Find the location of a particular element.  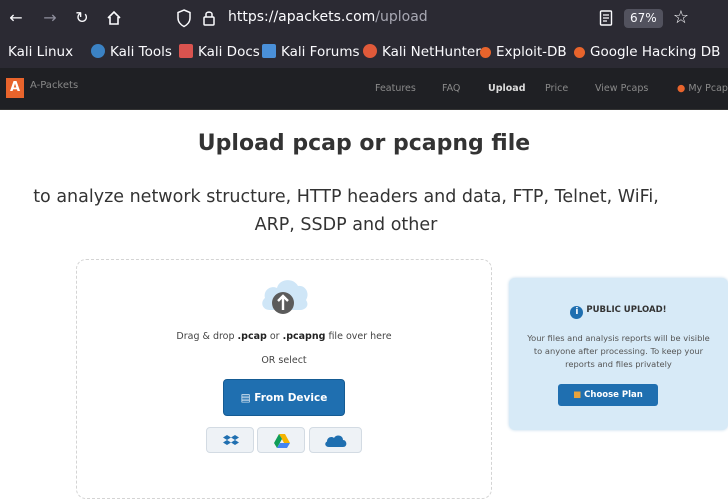

bookmark-kali-tools: Kali Tools is located at coordinates (131, 52).